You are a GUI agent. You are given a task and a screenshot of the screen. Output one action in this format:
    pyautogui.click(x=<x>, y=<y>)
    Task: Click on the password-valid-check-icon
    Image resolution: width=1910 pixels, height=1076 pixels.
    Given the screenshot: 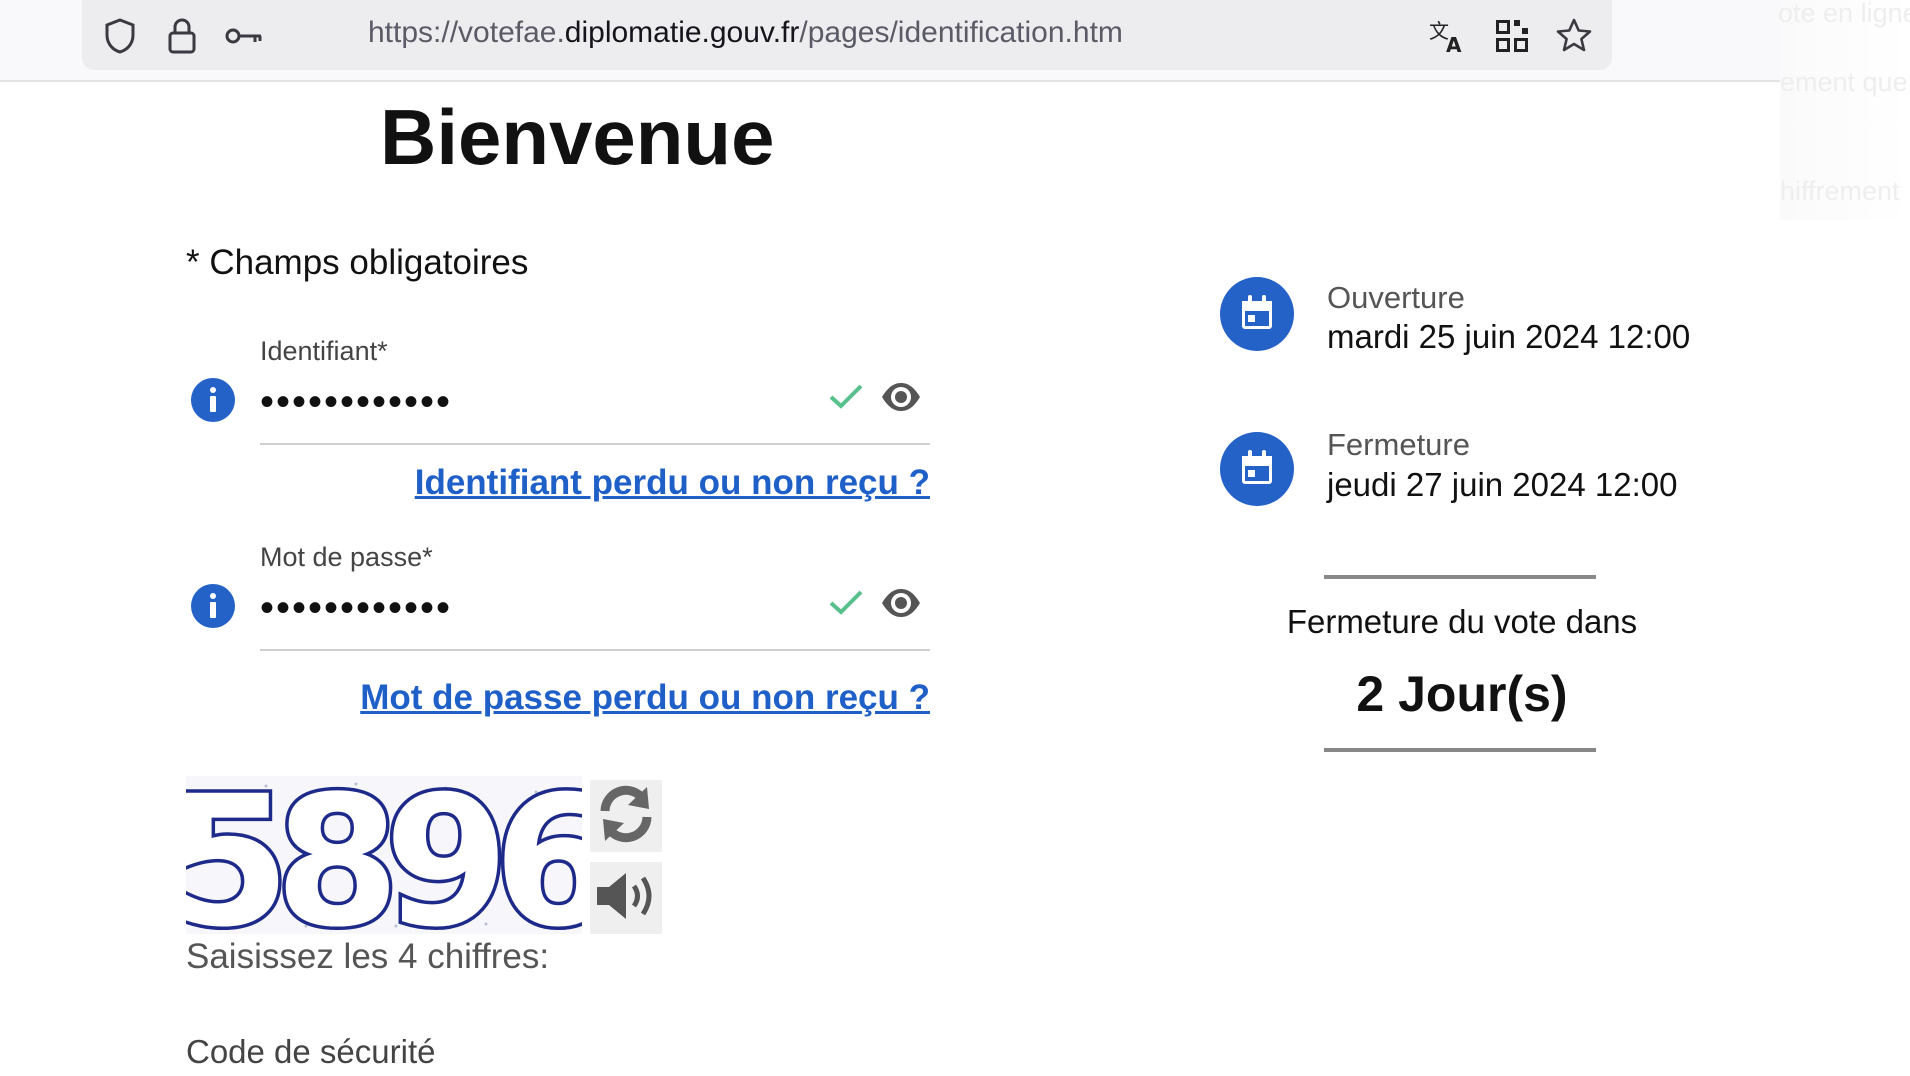 What is the action you would take?
    pyautogui.click(x=846, y=602)
    